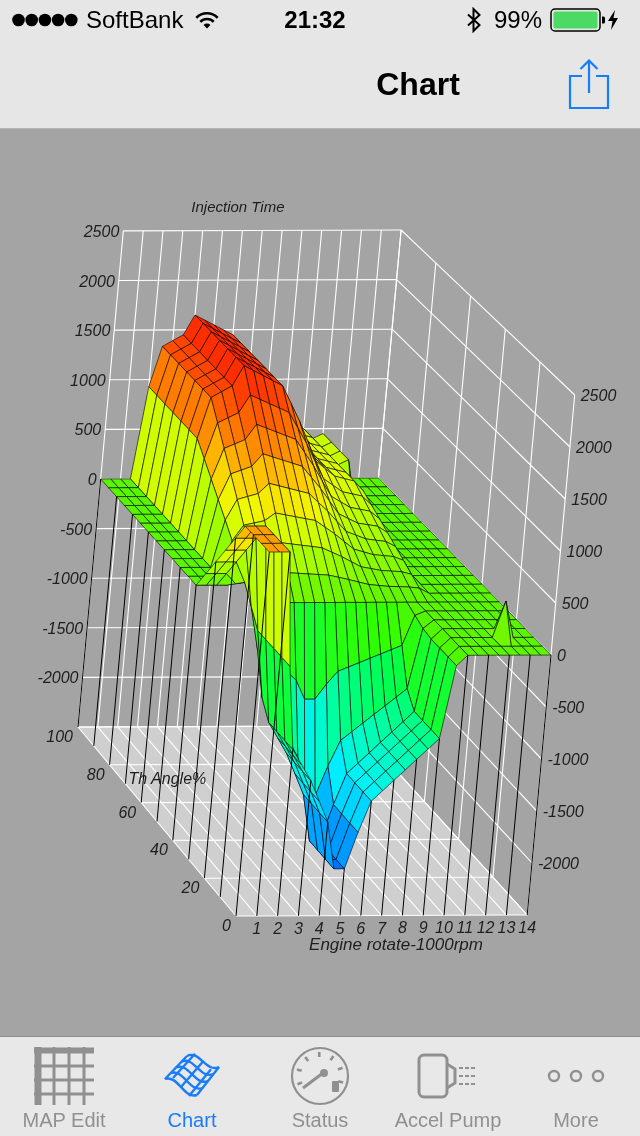 This screenshot has width=640, height=1136. I want to click on more-icon, so click(576, 1076).